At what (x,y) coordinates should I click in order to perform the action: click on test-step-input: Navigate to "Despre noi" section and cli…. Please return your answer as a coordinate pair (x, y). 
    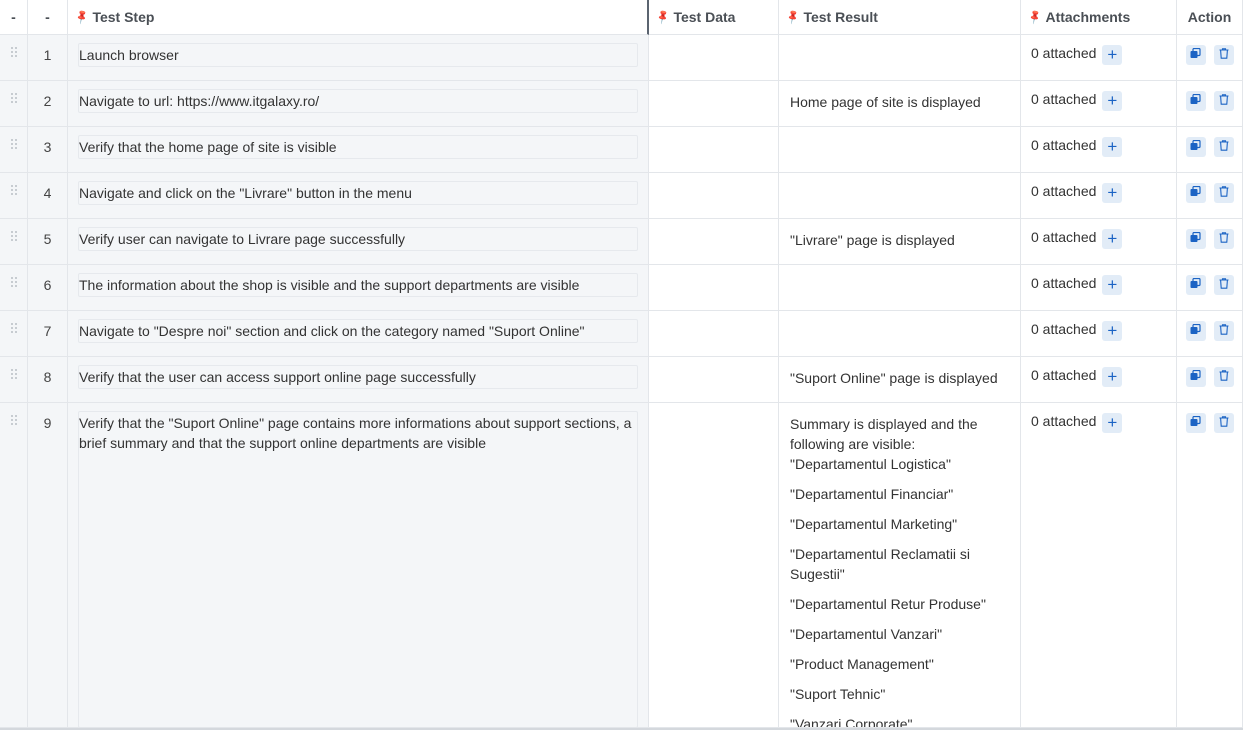
    Looking at the image, I should click on (358, 331).